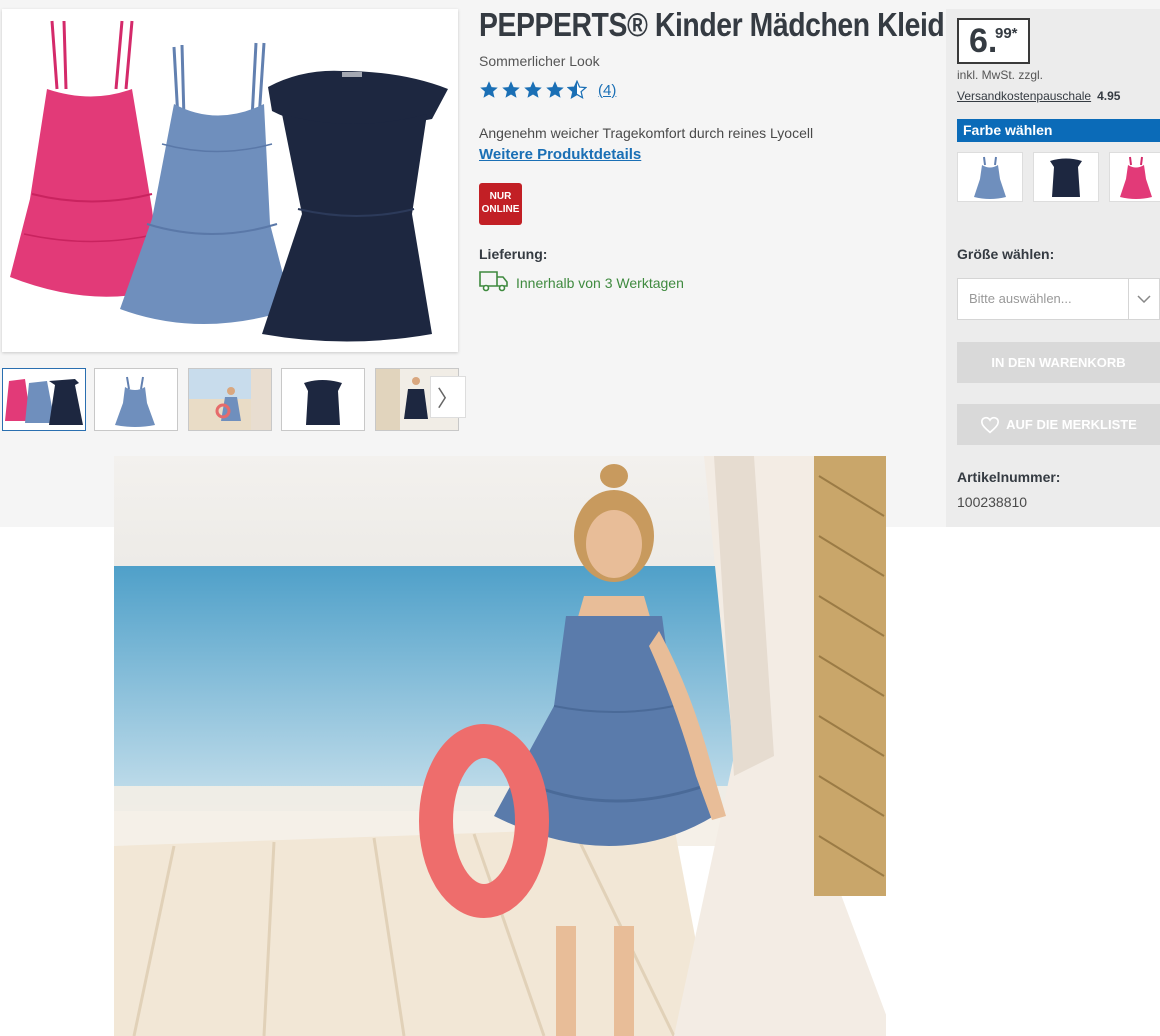 This screenshot has width=1160, height=1036. I want to click on shipping-link: Versandkostenpauschale, so click(1024, 96).